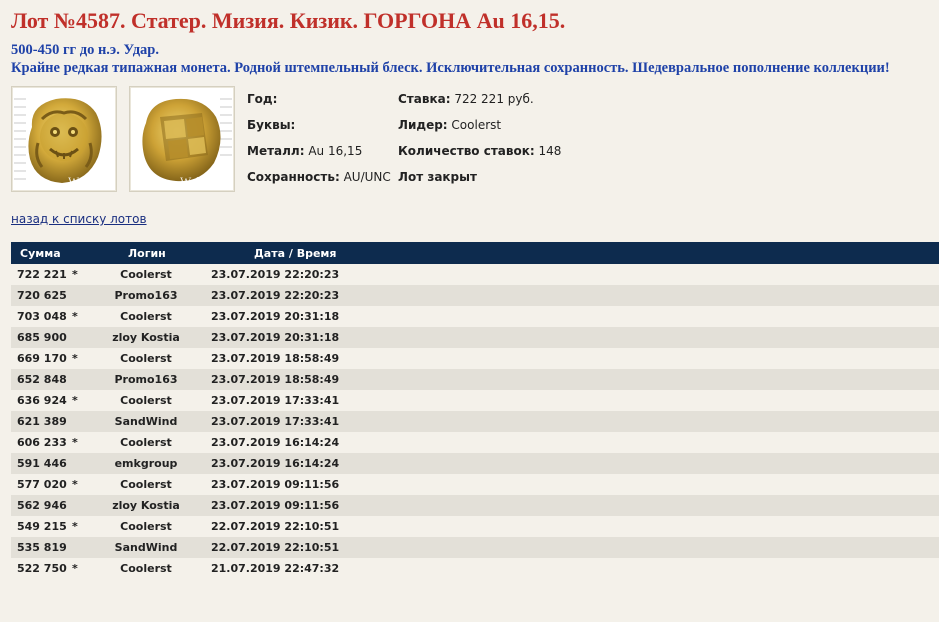 This screenshot has width=939, height=622. Describe the element at coordinates (42, 337) in the screenshot. I see `bid-sum: 685 900` at that location.